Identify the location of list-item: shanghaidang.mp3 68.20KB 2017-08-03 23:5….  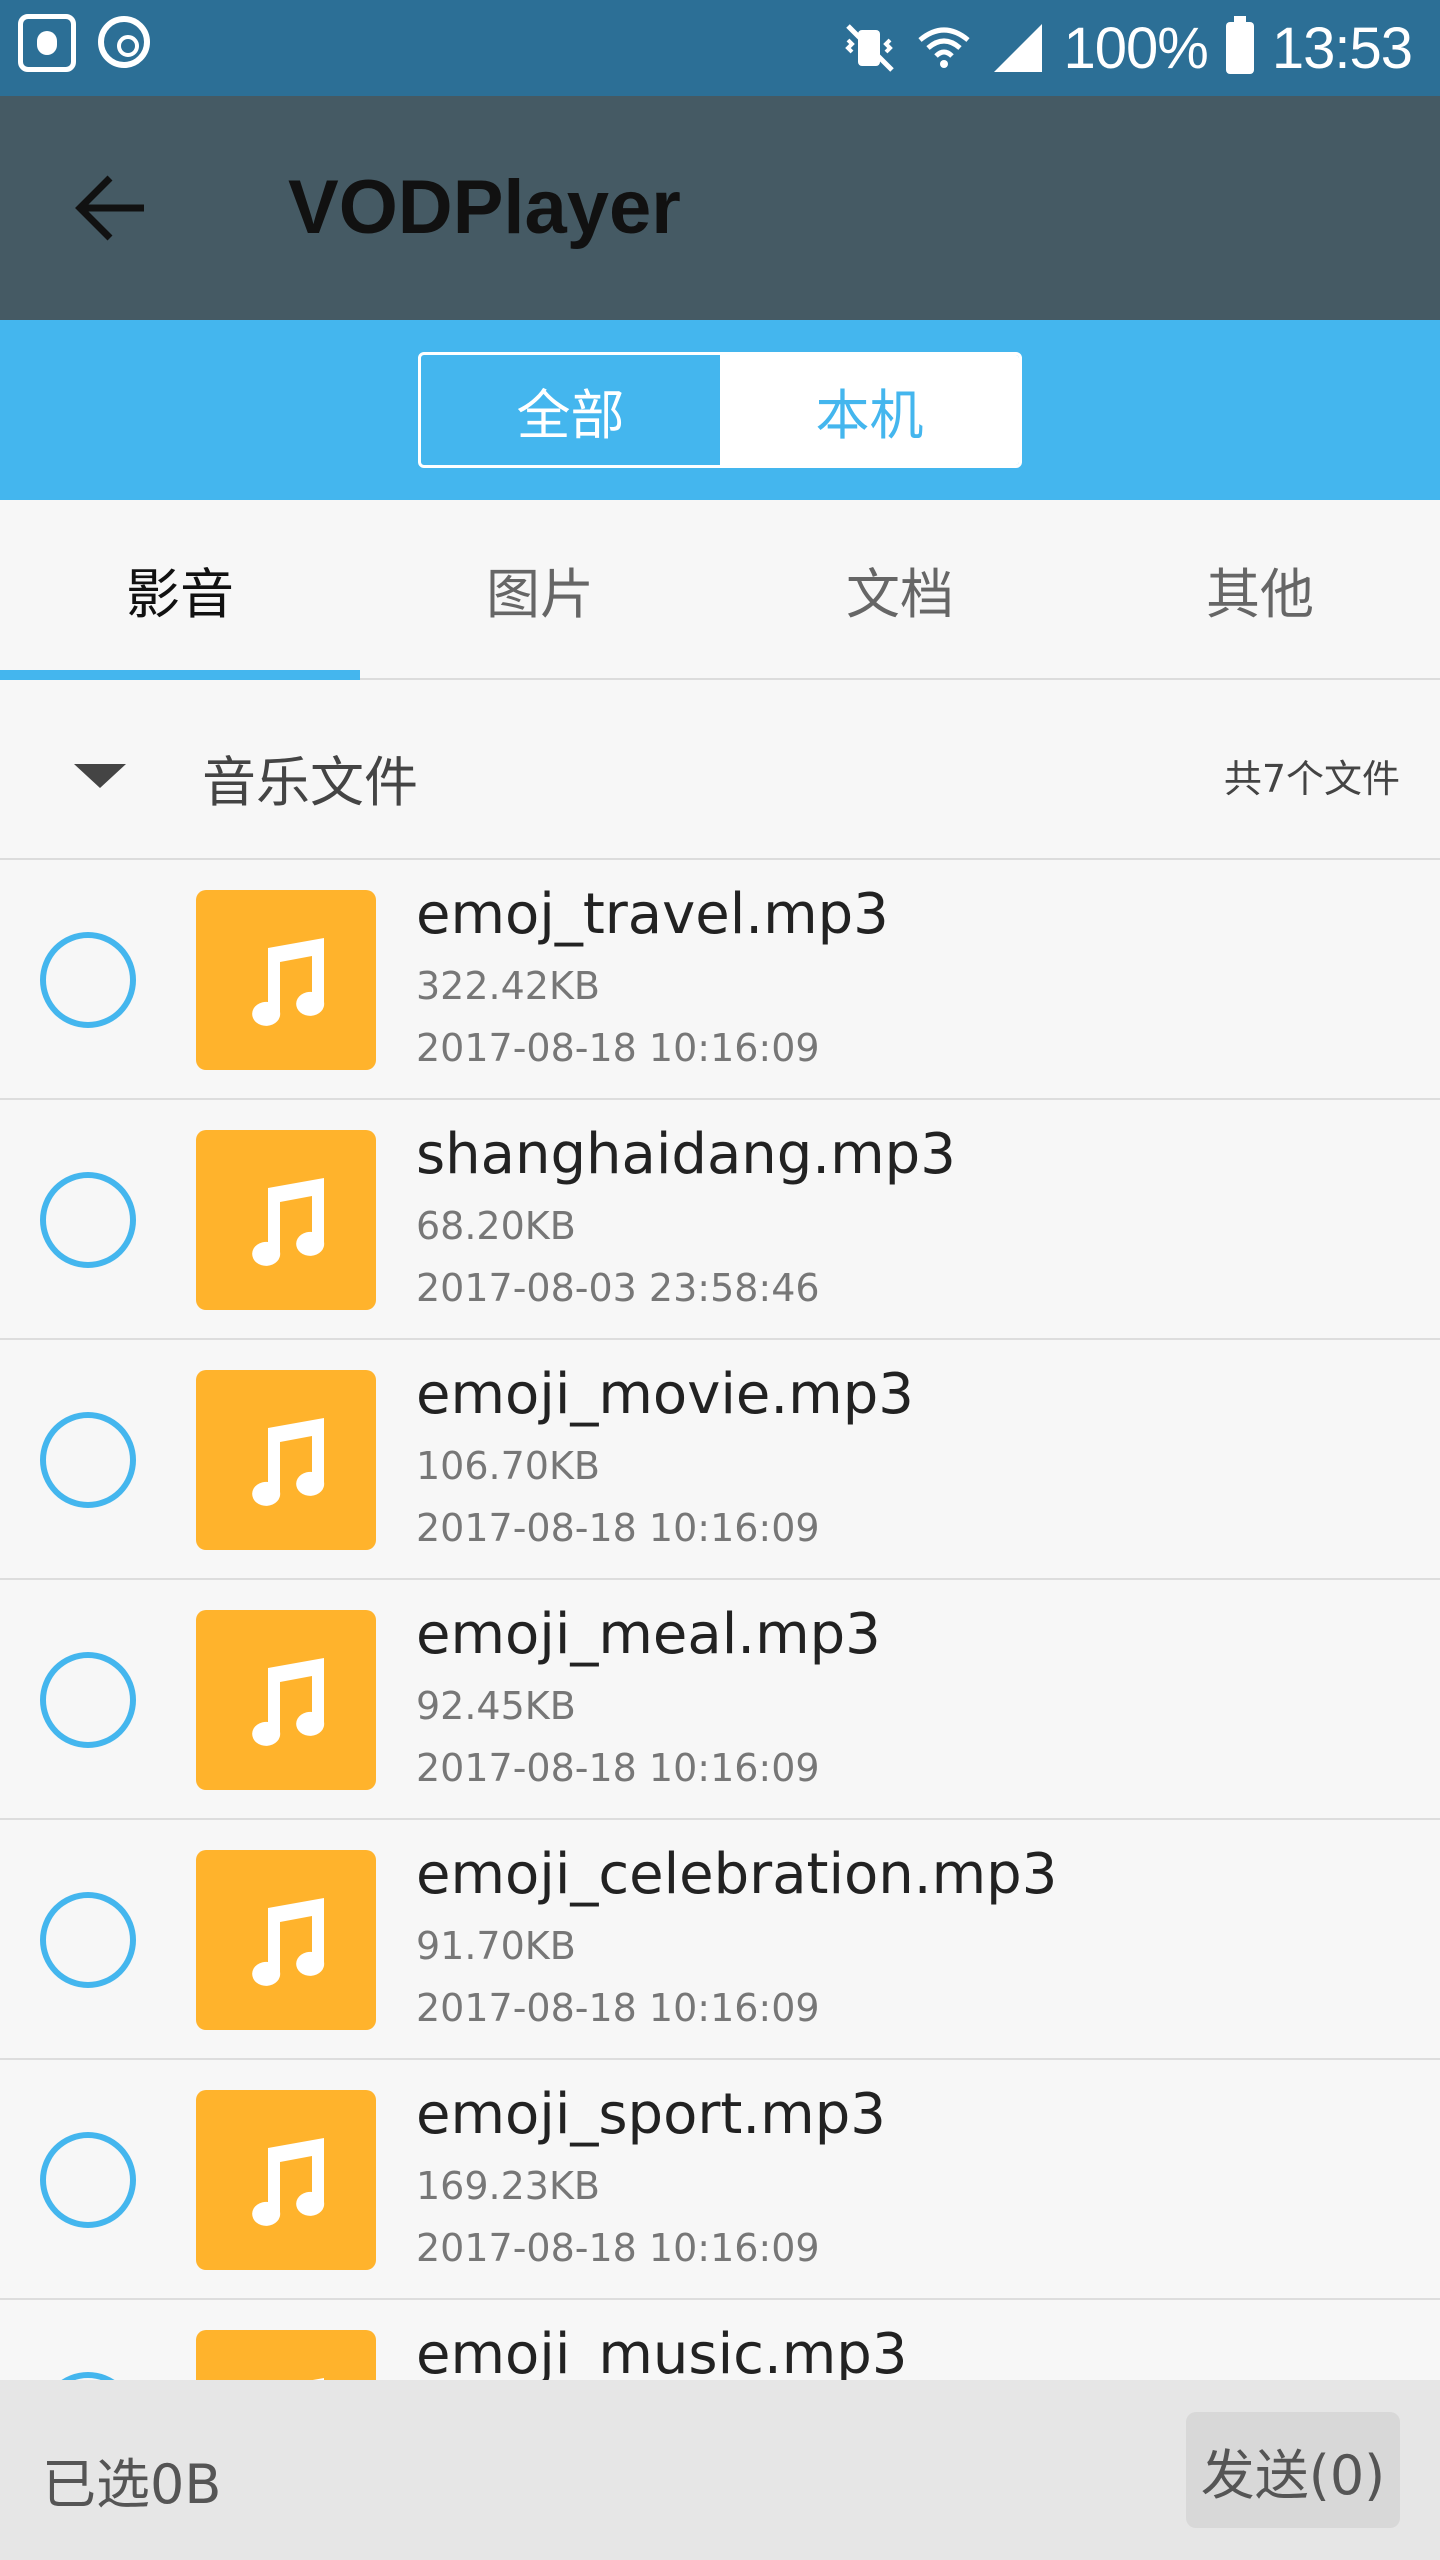
(720, 1220).